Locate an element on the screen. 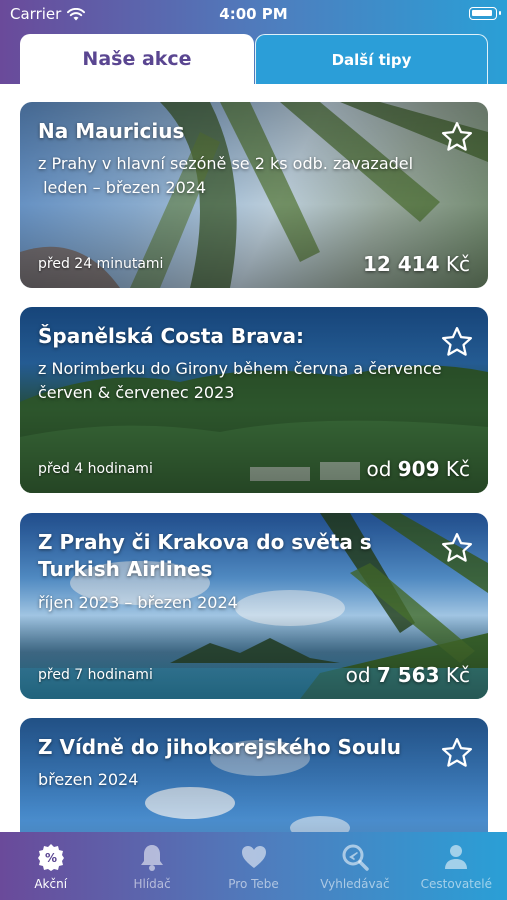 This screenshot has height=900, width=507. tabbar-label: Akční is located at coordinates (51, 884).